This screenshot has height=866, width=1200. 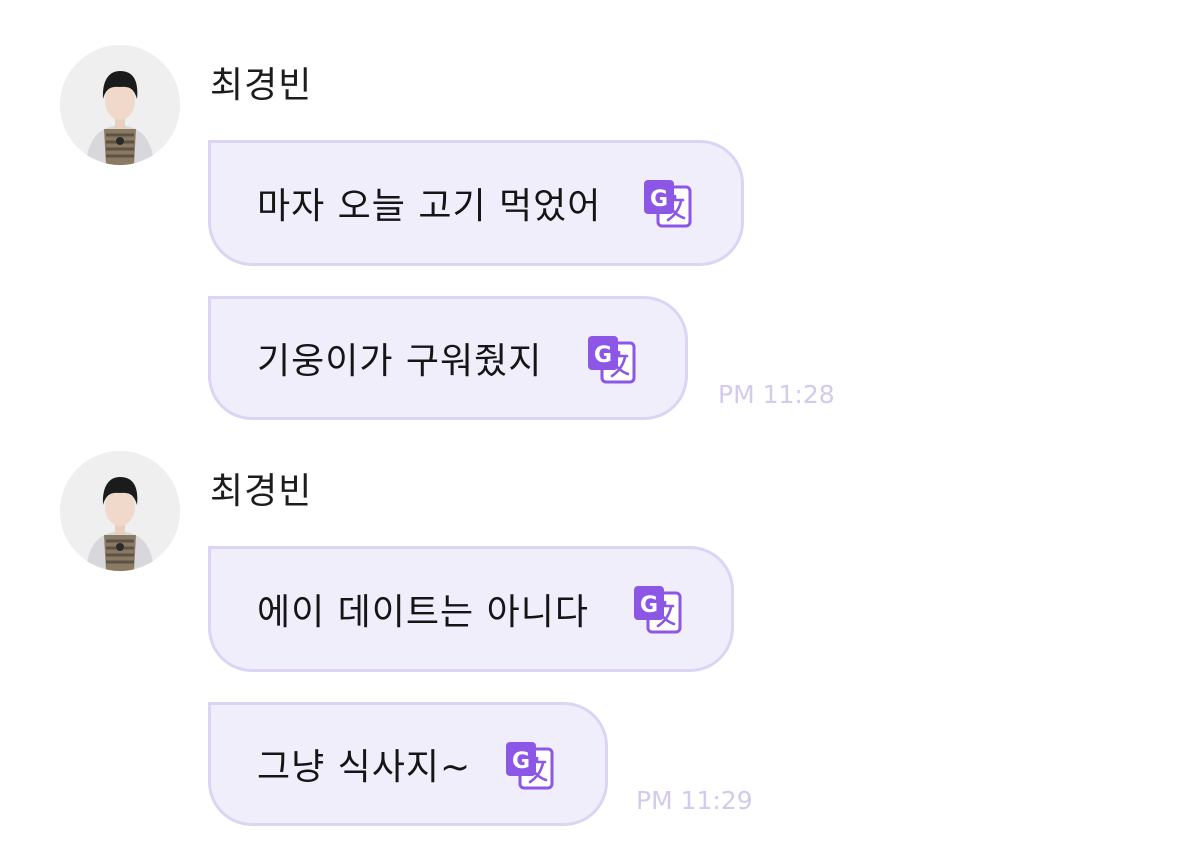 What do you see at coordinates (694, 800) in the screenshot?
I see `timestamp: PM 11:29` at bounding box center [694, 800].